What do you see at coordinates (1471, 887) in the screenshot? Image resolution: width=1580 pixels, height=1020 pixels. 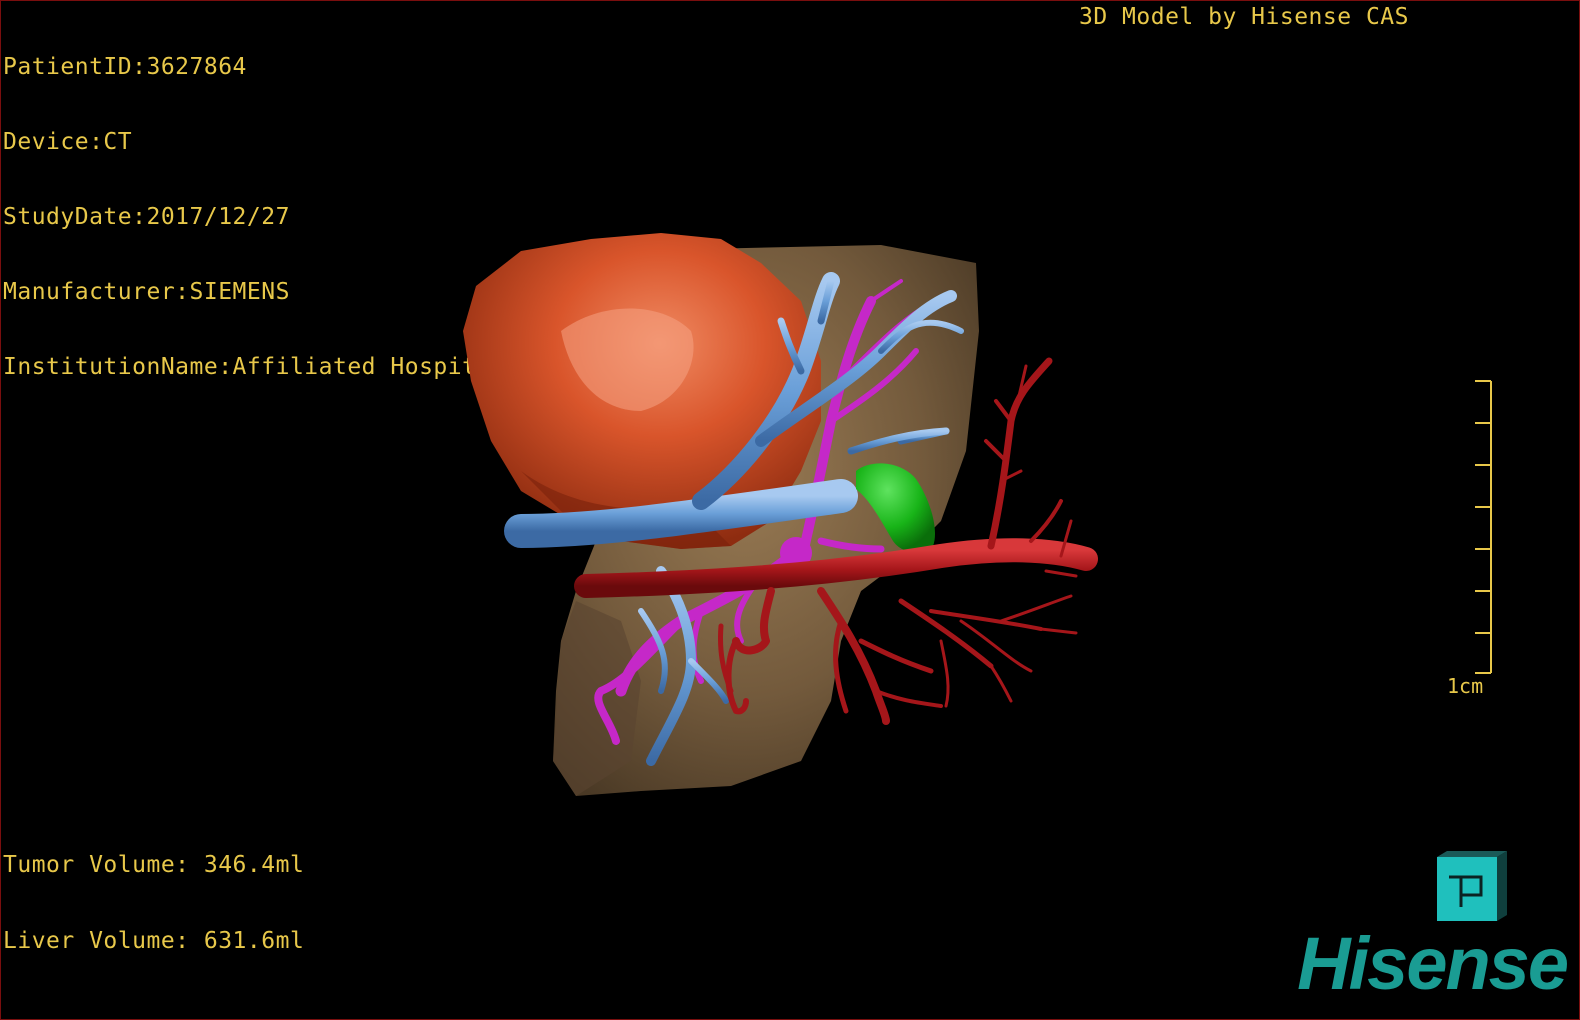 I see `orientation-cube-icon` at bounding box center [1471, 887].